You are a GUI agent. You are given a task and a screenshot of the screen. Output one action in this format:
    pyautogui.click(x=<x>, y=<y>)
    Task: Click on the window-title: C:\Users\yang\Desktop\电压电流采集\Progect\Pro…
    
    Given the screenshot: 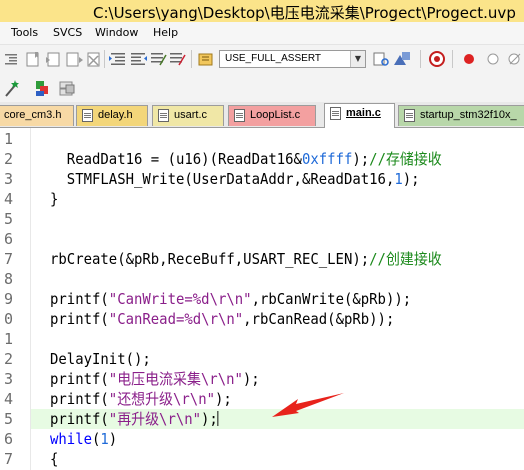 What is the action you would take?
    pyautogui.click(x=304, y=13)
    